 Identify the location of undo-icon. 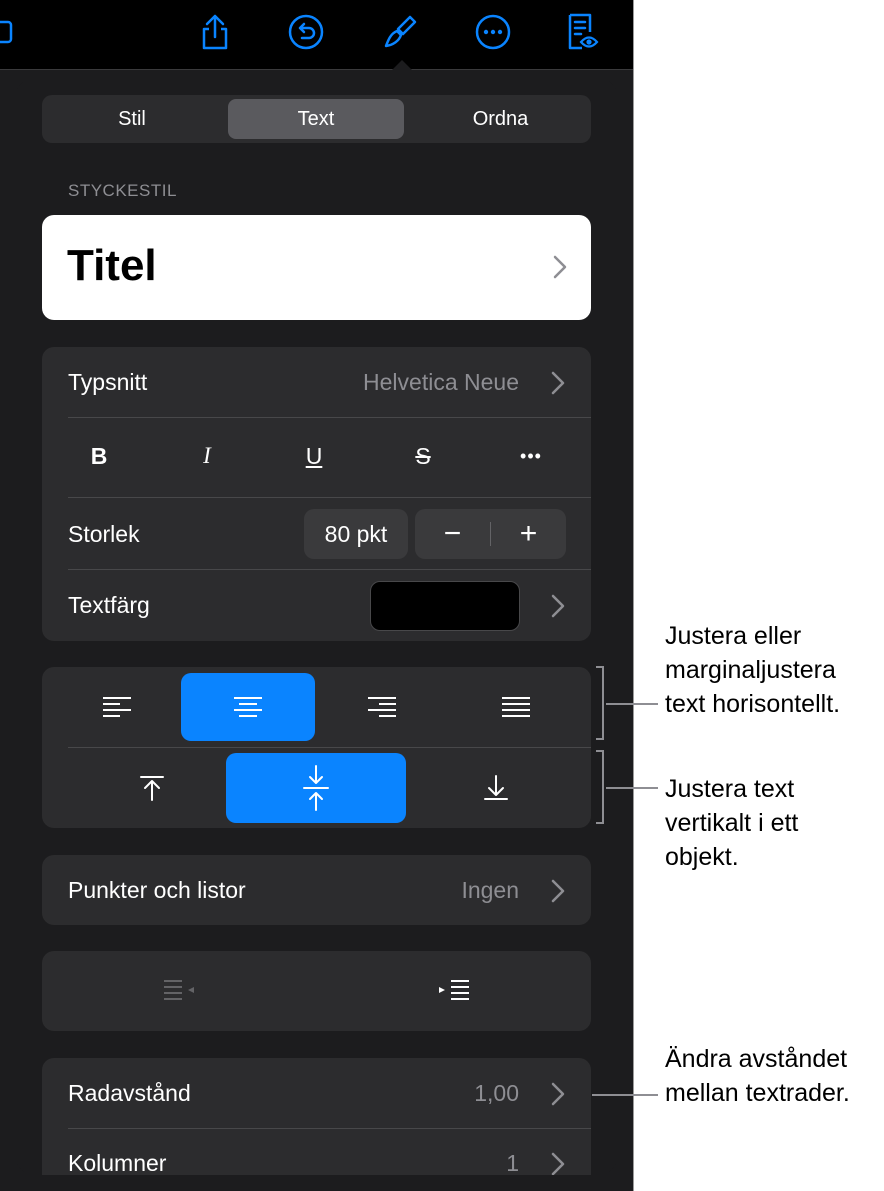
(306, 32).